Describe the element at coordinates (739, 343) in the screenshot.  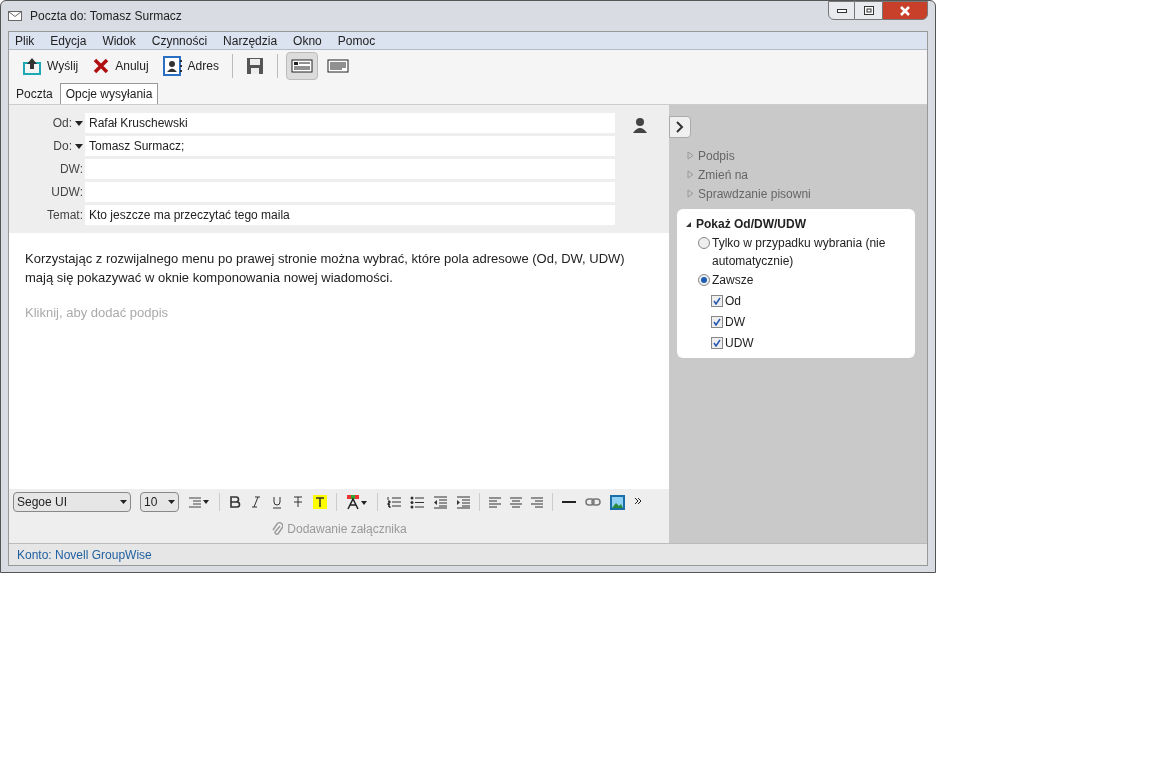
I see `checkbox-label: UDW` at that location.